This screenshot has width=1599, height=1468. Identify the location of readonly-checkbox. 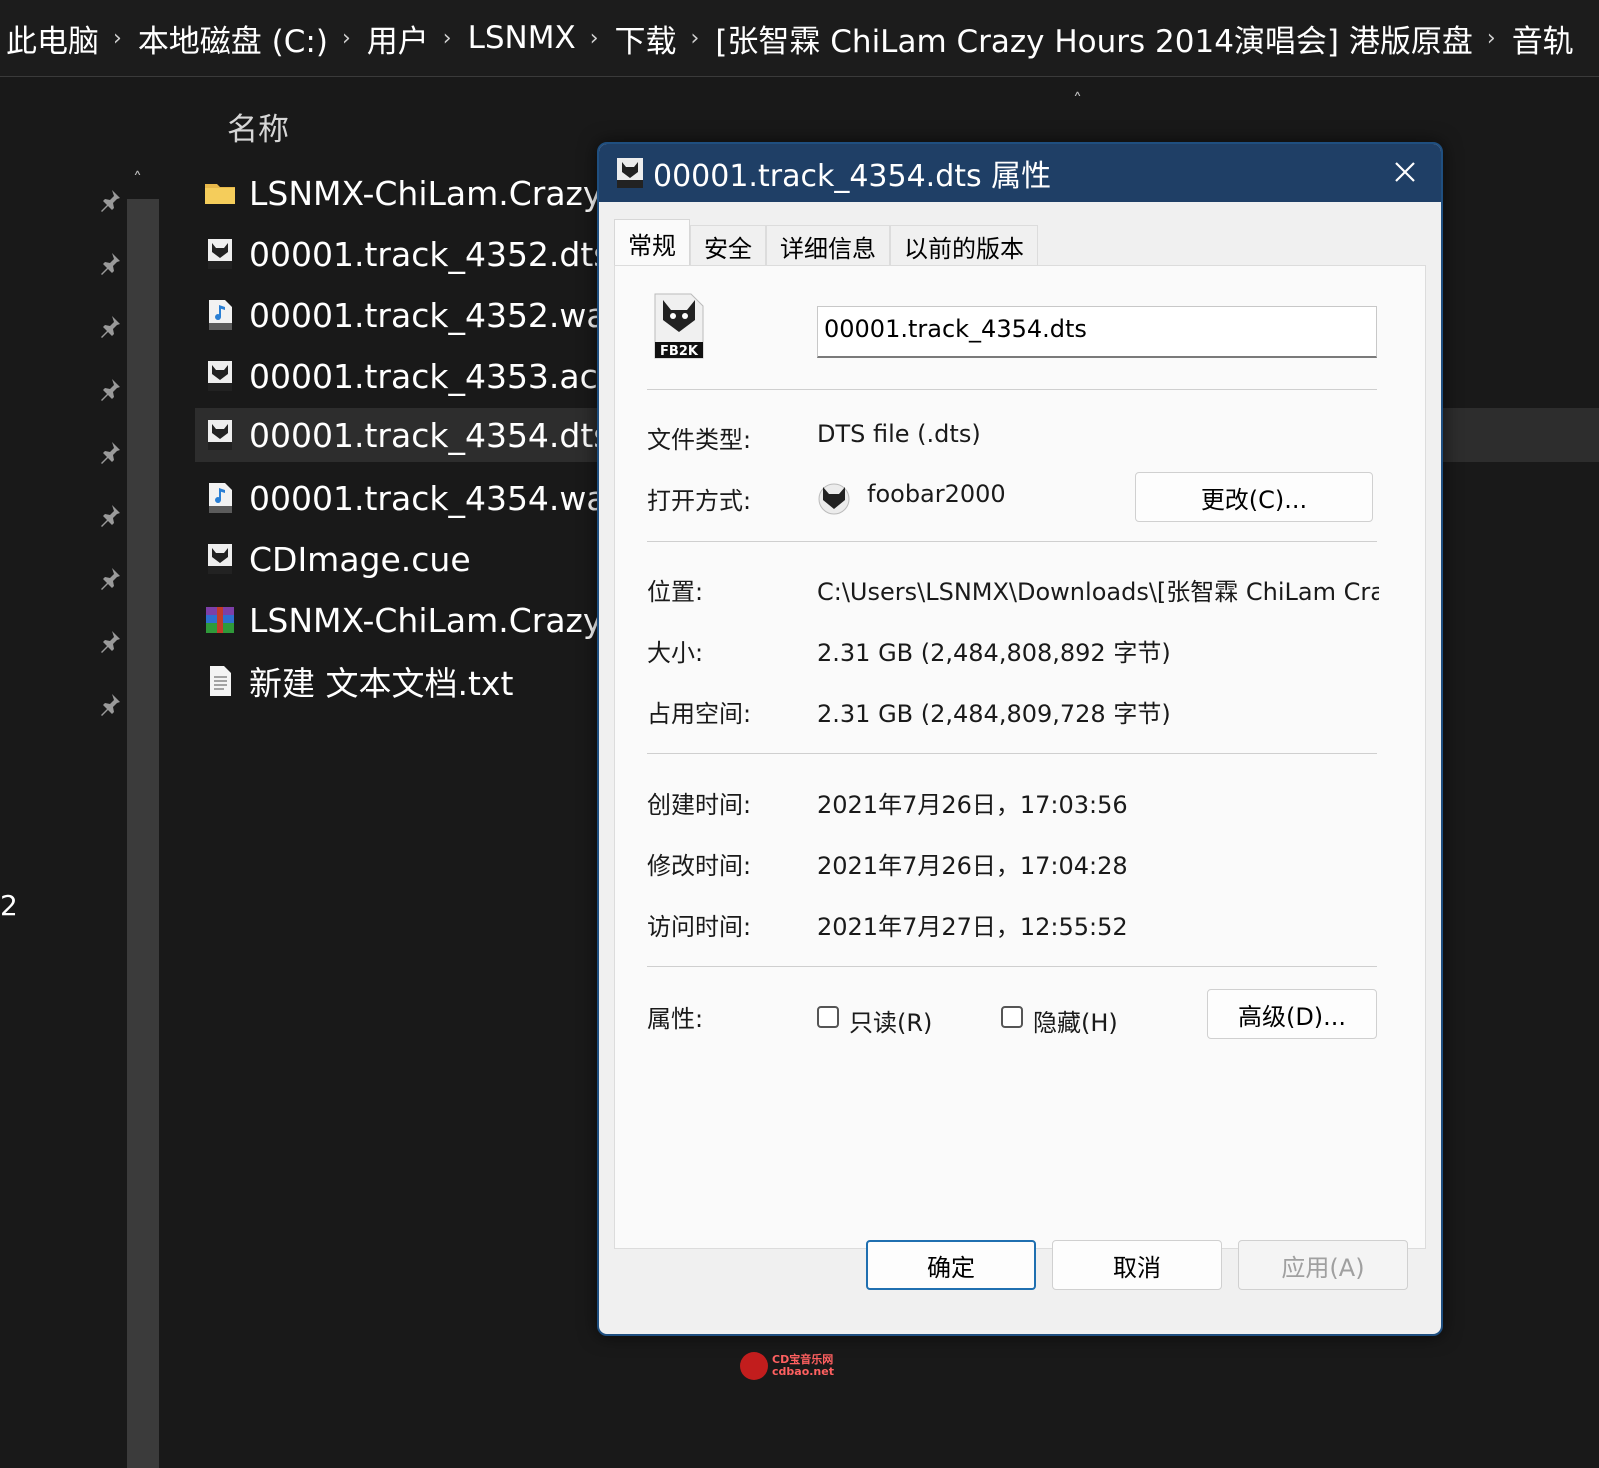
(828, 1017).